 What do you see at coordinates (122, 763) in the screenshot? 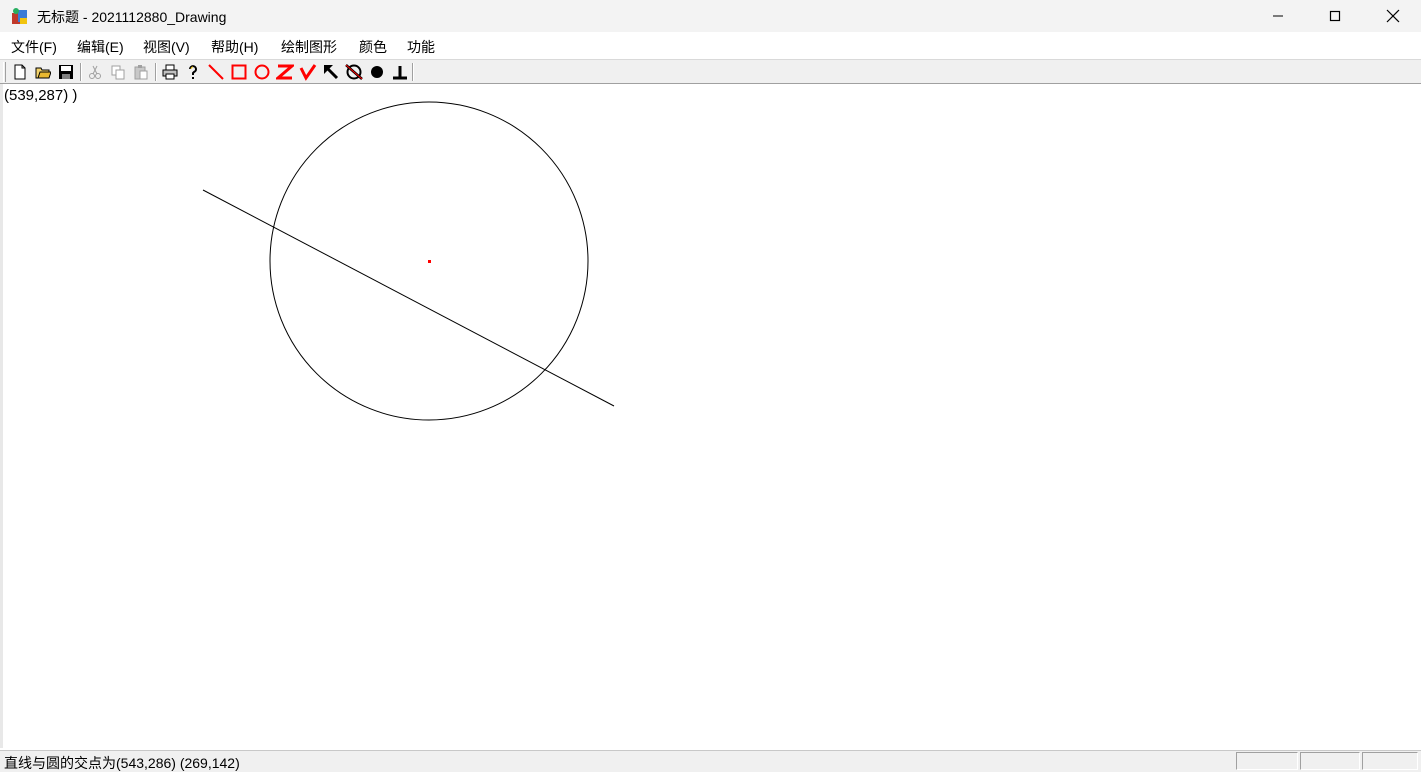
I see `status-text: 直线与圆的交点为(543,286) (269,142)` at bounding box center [122, 763].